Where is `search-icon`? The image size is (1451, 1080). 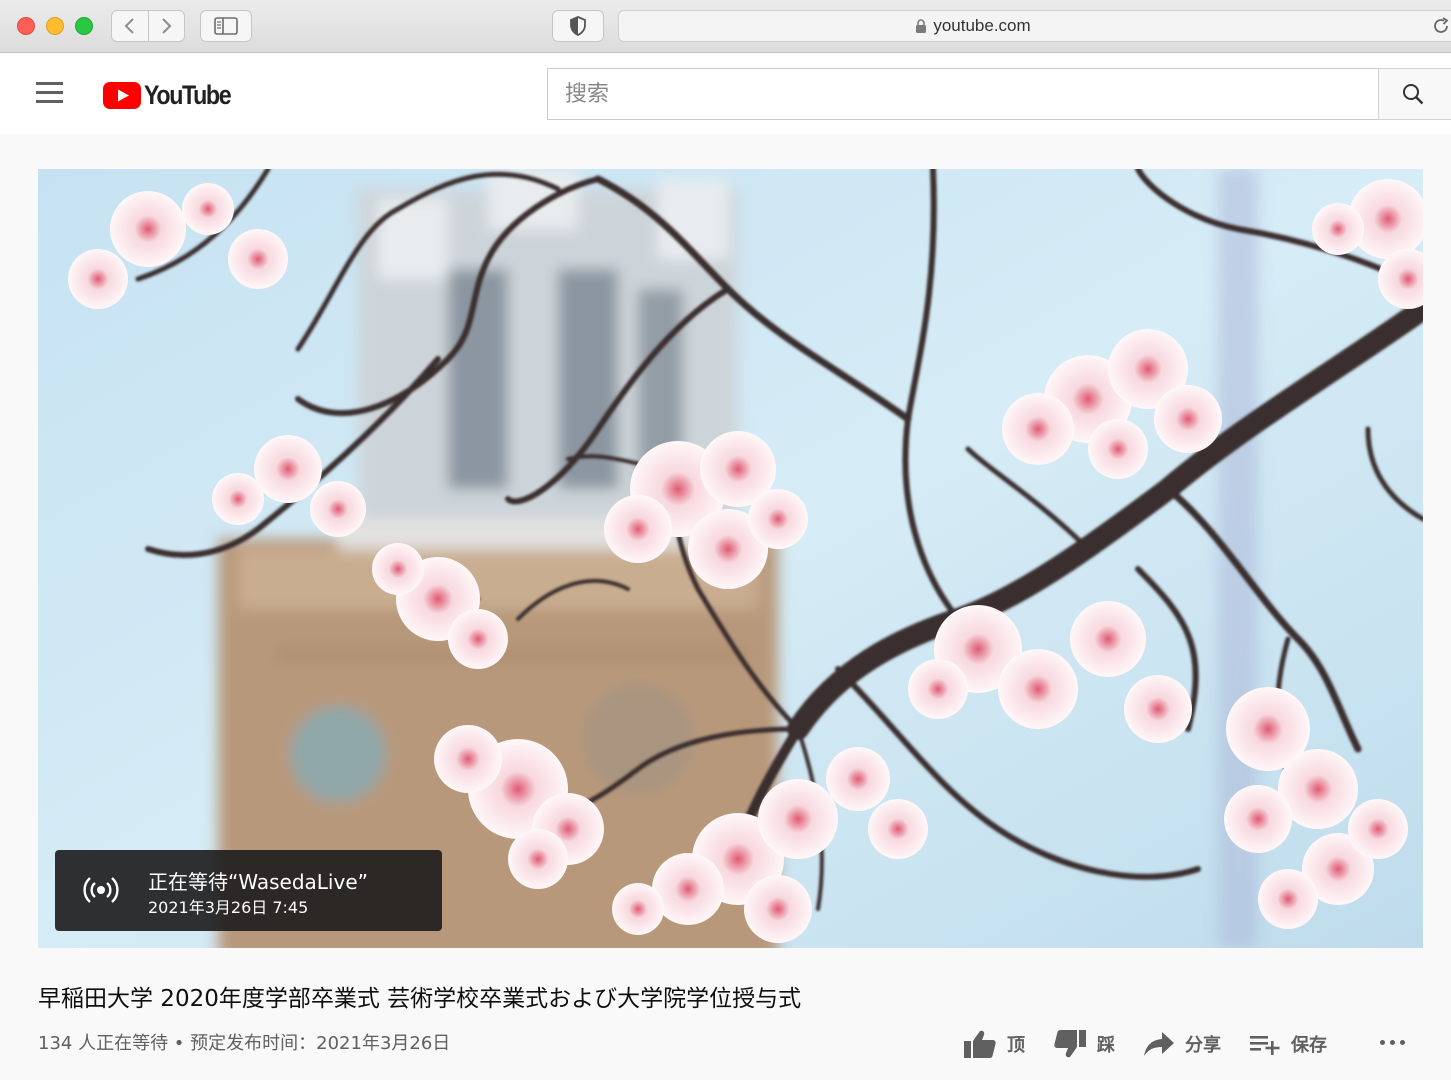
search-icon is located at coordinates (1413, 94).